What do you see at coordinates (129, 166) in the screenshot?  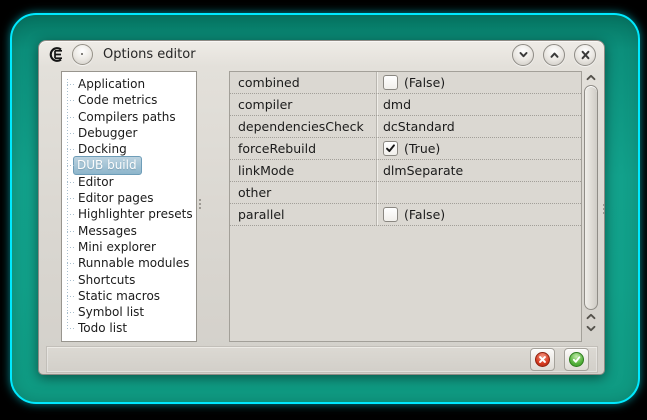 I see `sidebar-item-dub-build: DUB build` at bounding box center [129, 166].